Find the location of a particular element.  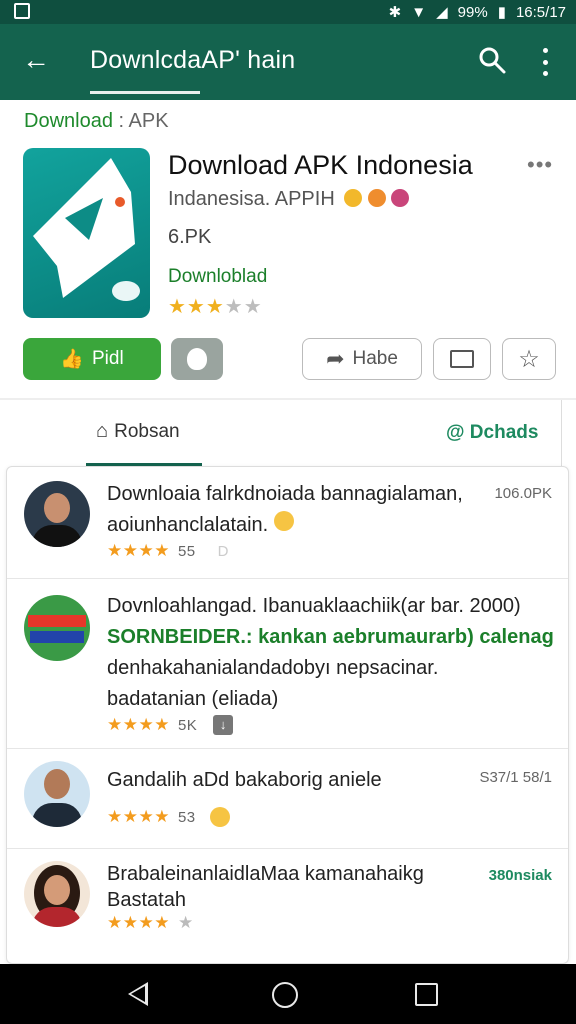

app-title: Download APK Indonesia is located at coordinates (320, 165).